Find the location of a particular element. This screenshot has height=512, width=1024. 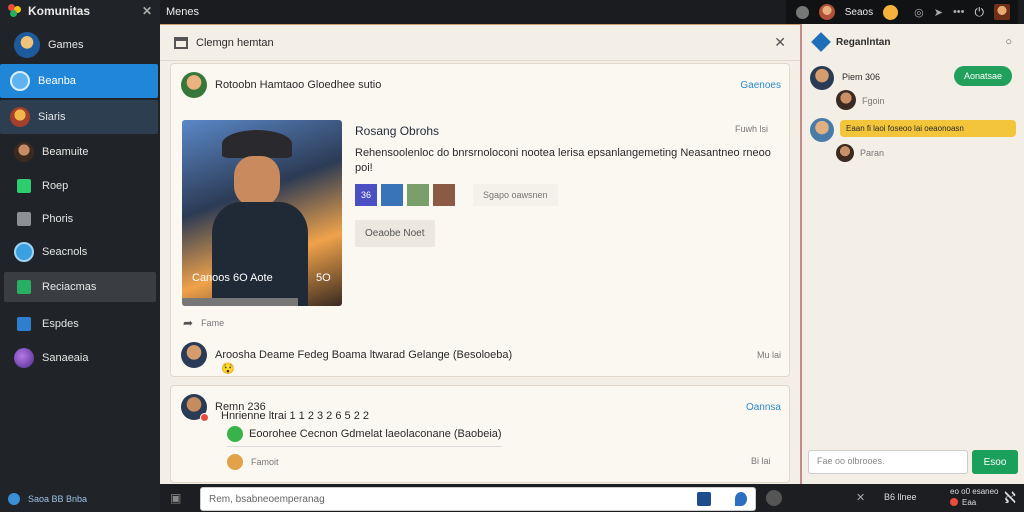

square-icon is located at coordinates (24, 324).